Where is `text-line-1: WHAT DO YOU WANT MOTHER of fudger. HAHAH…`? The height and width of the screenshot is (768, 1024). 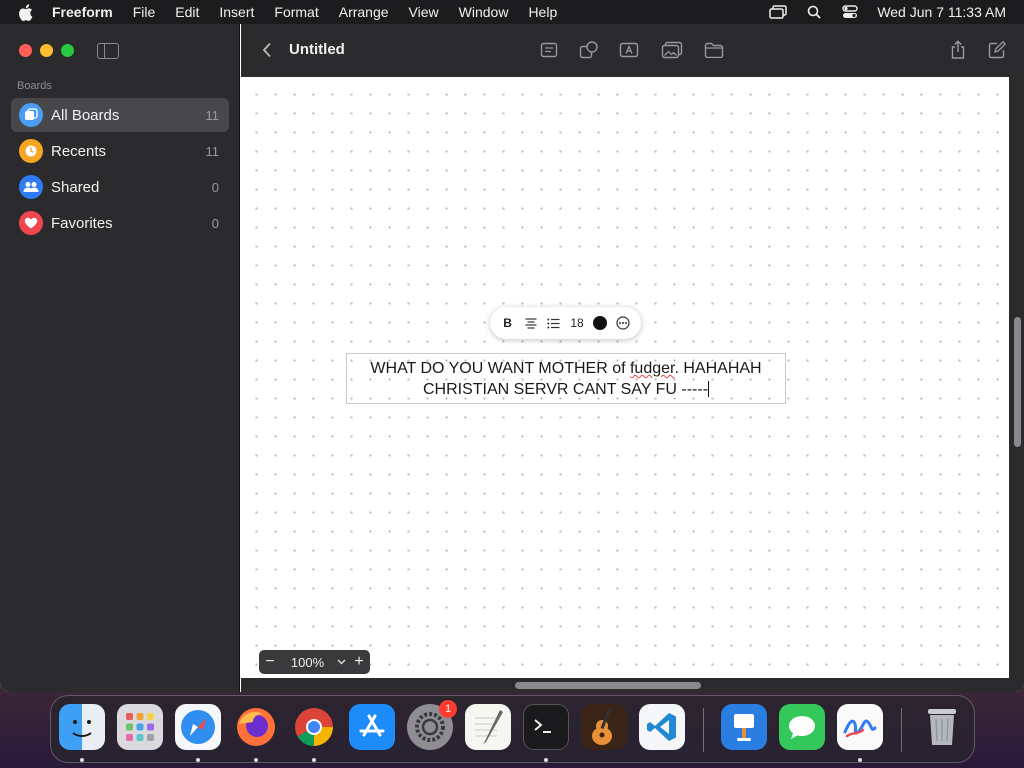 text-line-1: WHAT DO YOU WANT MOTHER of fudger. HAHAH… is located at coordinates (566, 368).